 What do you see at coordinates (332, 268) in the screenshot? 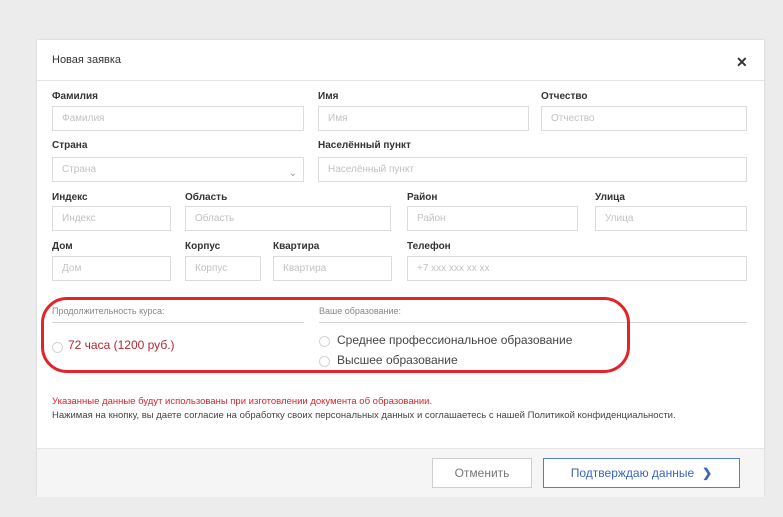
I see `apartment-input: Квартира` at bounding box center [332, 268].